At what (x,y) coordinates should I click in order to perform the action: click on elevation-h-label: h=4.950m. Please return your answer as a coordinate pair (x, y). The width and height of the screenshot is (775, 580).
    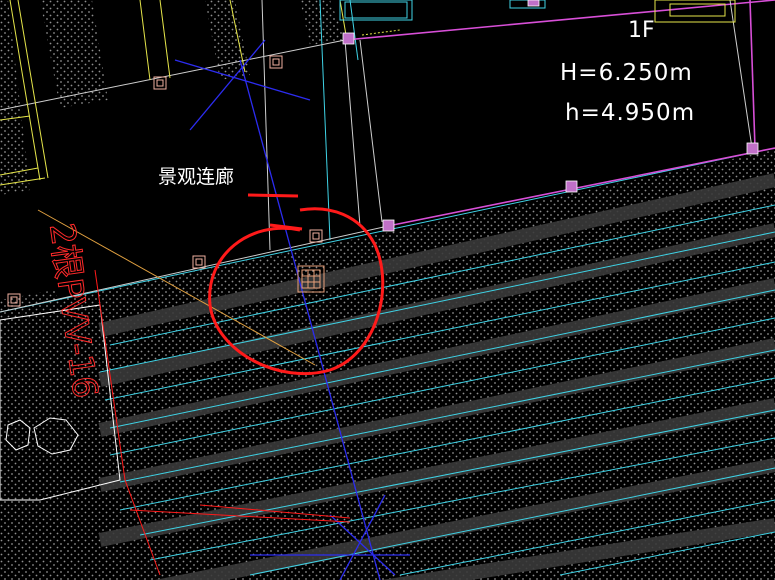
    Looking at the image, I should click on (630, 113).